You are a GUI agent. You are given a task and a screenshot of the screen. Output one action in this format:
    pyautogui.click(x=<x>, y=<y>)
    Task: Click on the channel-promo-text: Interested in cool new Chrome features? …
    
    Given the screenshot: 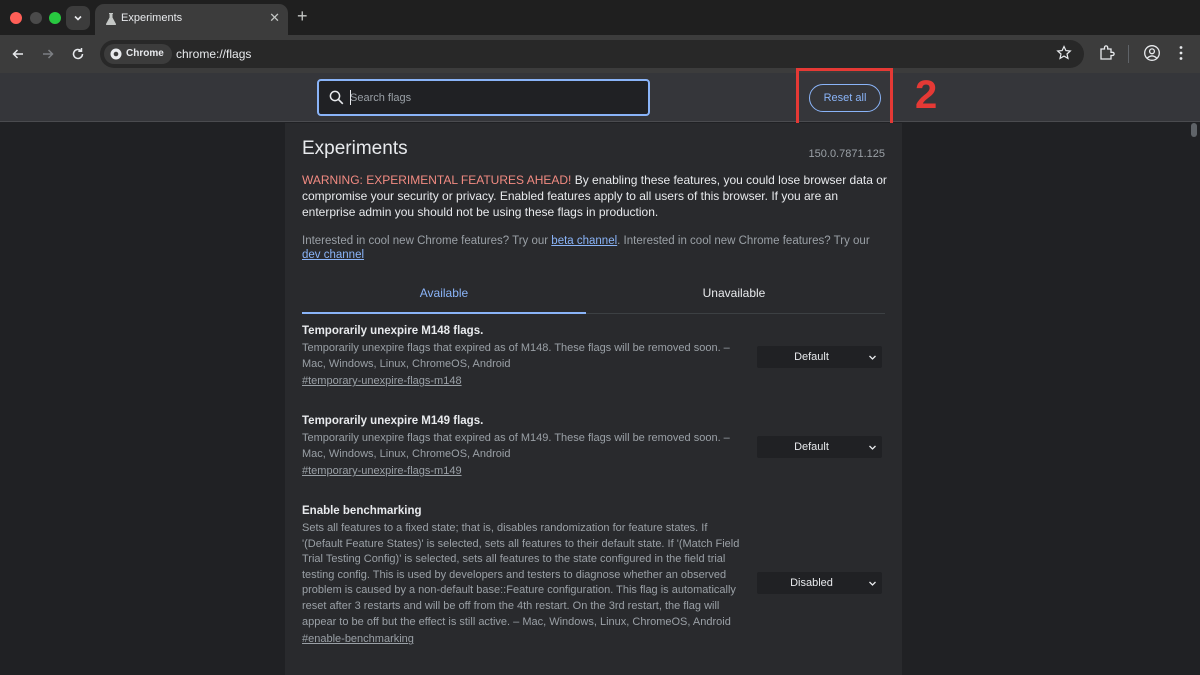 What is the action you would take?
    pyautogui.click(x=594, y=248)
    